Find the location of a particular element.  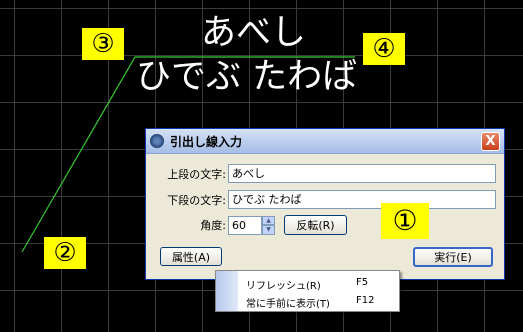

upper-text-row: 上段の文字: あべし is located at coordinates (328, 173).